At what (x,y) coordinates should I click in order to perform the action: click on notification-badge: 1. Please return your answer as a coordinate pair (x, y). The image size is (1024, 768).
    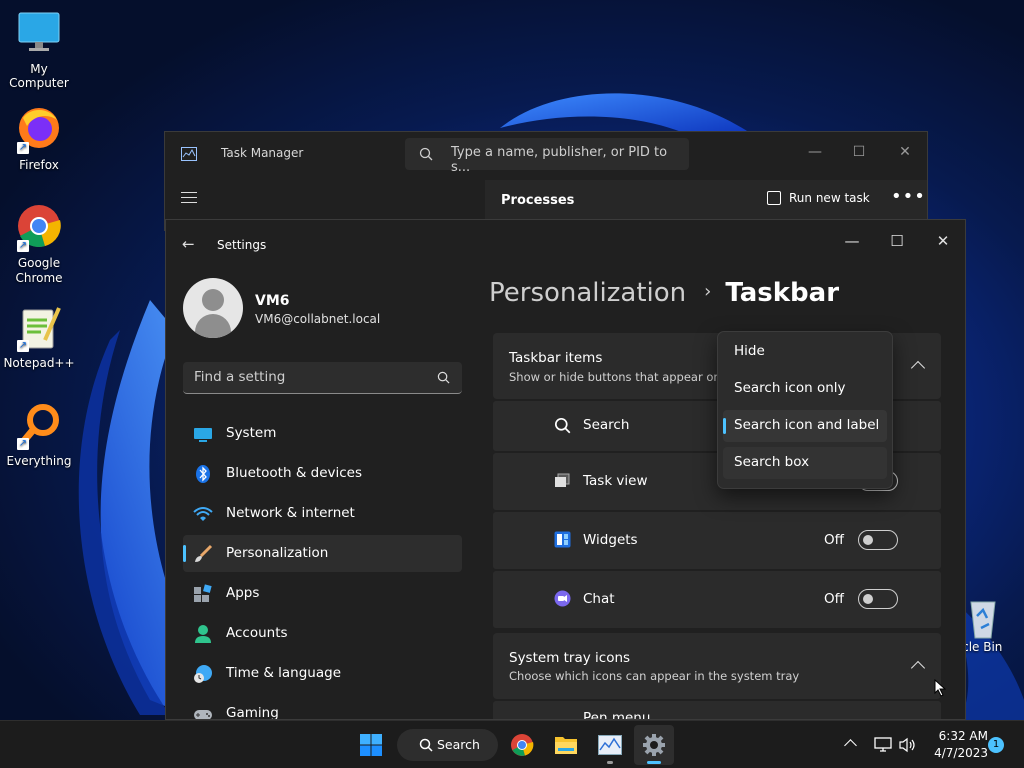
    Looking at the image, I should click on (996, 745).